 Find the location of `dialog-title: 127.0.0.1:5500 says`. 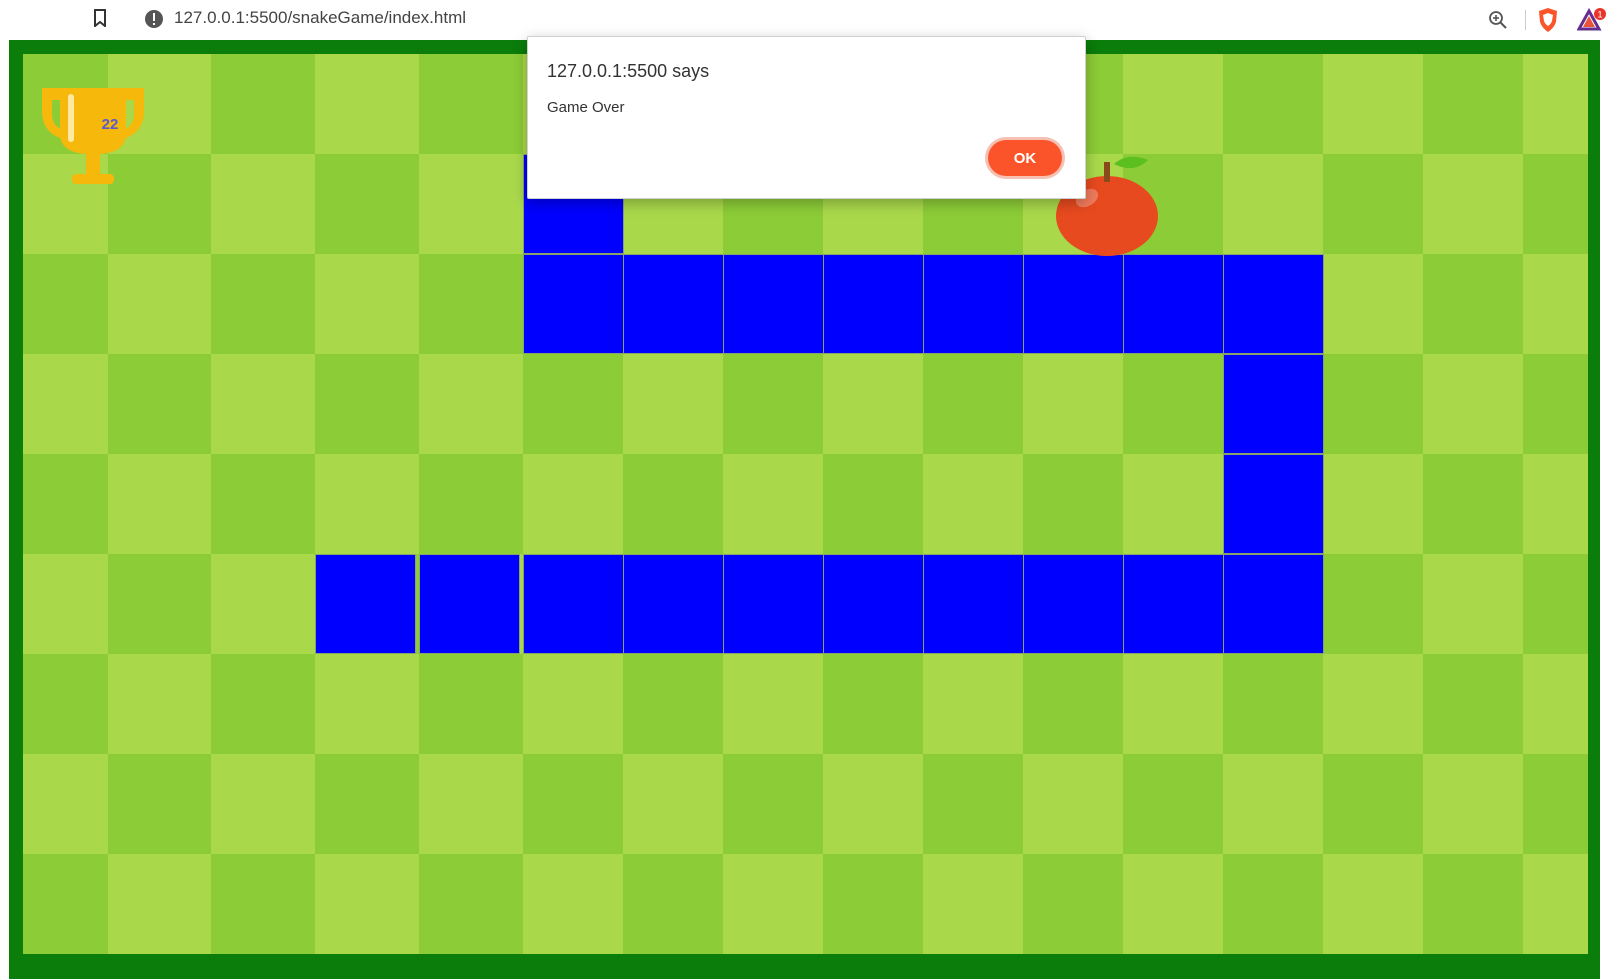

dialog-title: 127.0.0.1:5500 says is located at coordinates (628, 71).